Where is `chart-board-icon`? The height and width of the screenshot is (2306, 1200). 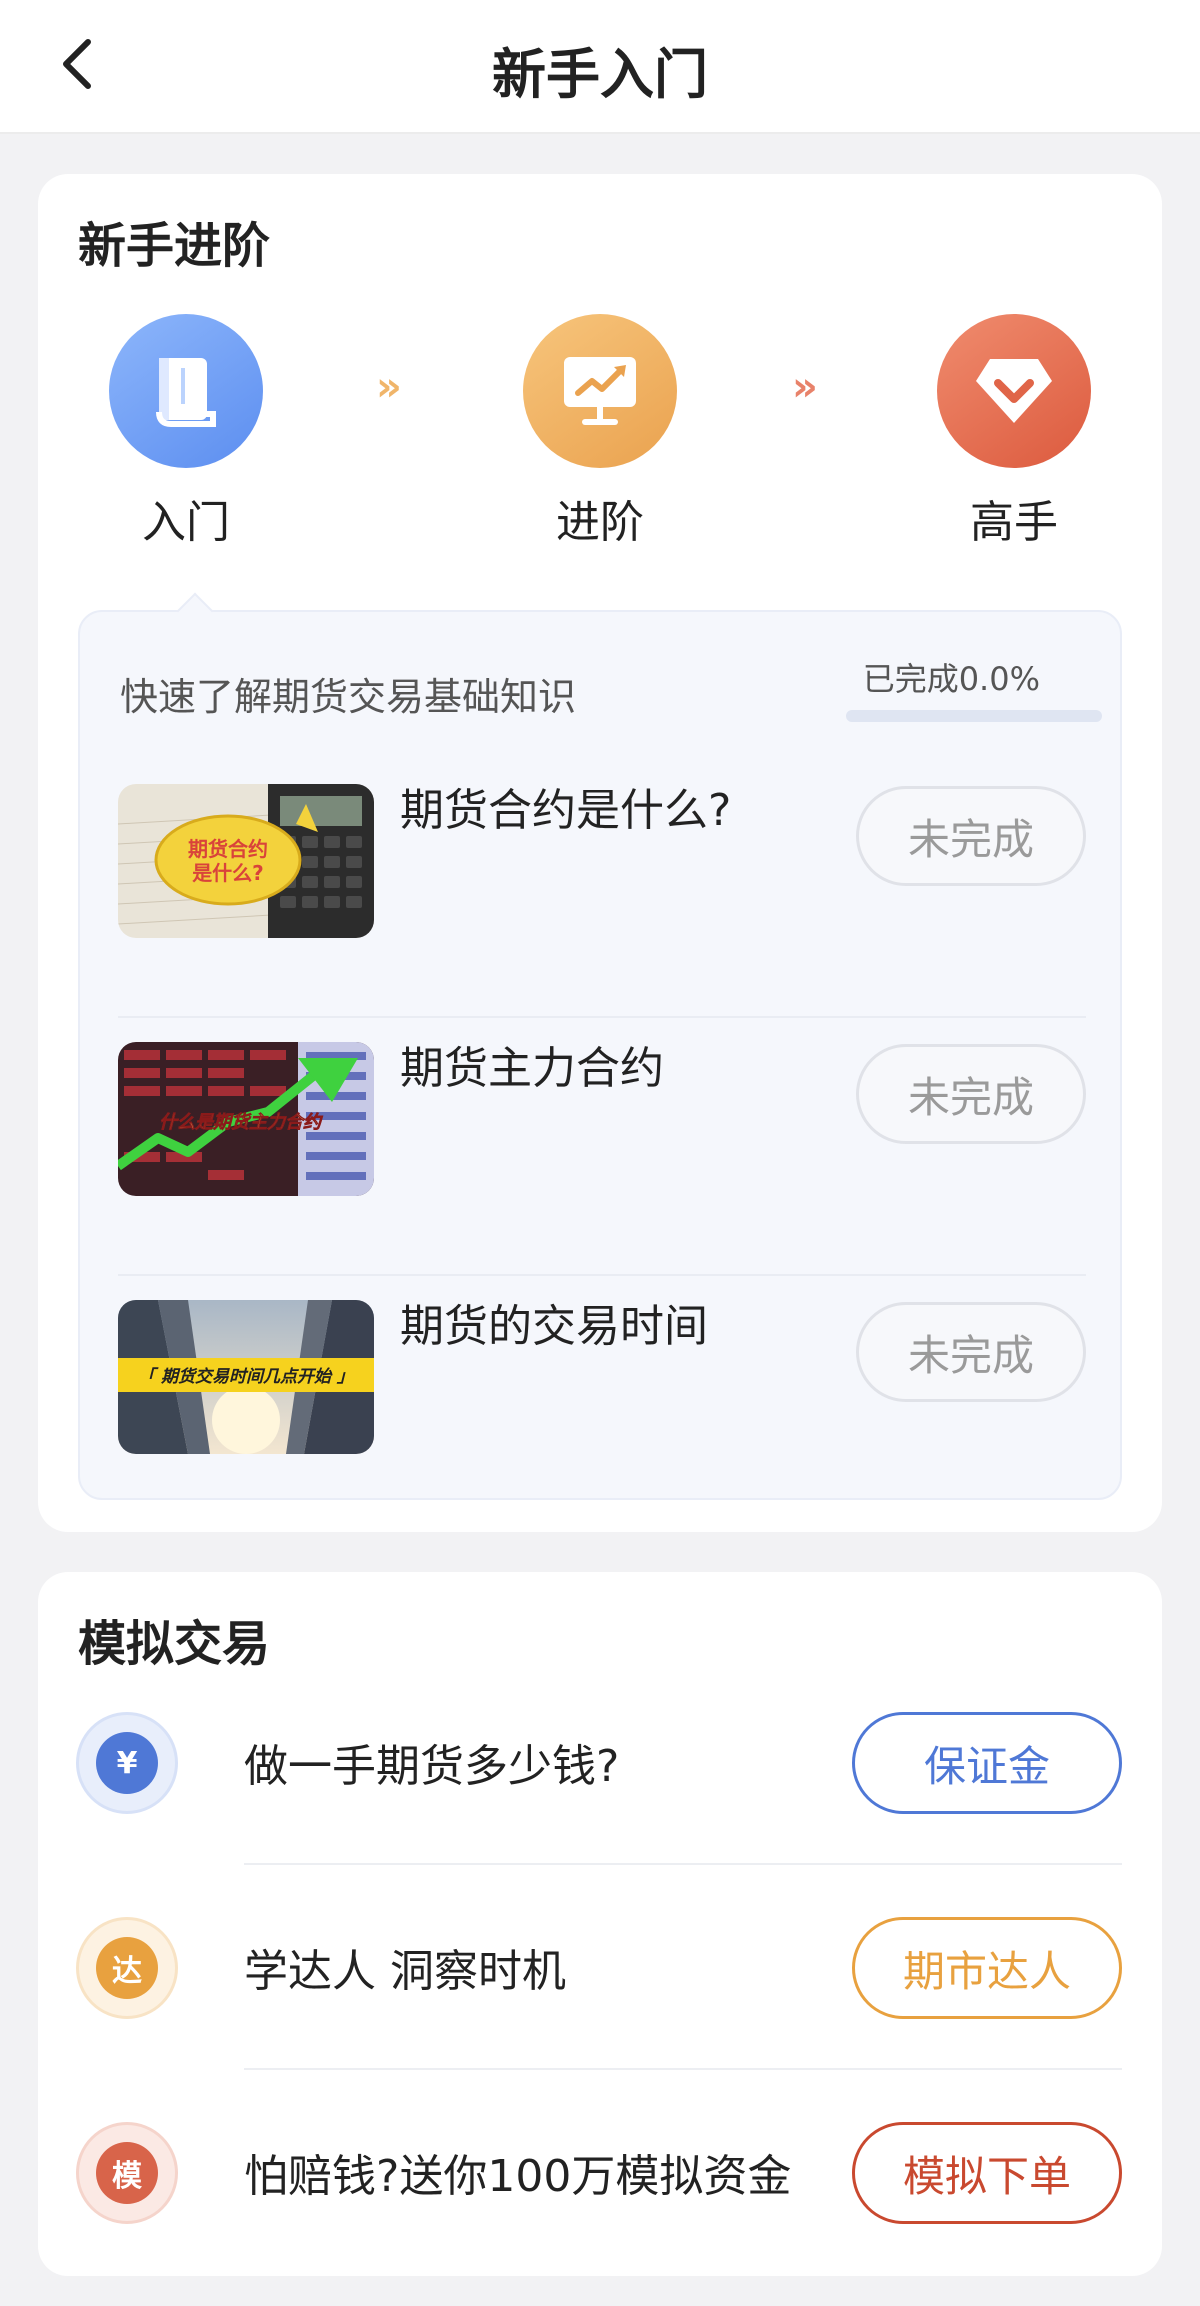
chart-board-icon is located at coordinates (600, 391).